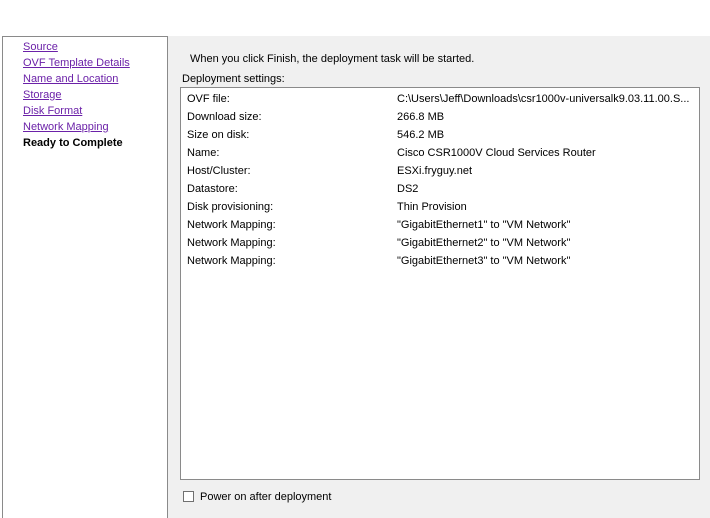 This screenshot has width=710, height=518. I want to click on wizard-step-link: Name and Location, so click(70, 79).